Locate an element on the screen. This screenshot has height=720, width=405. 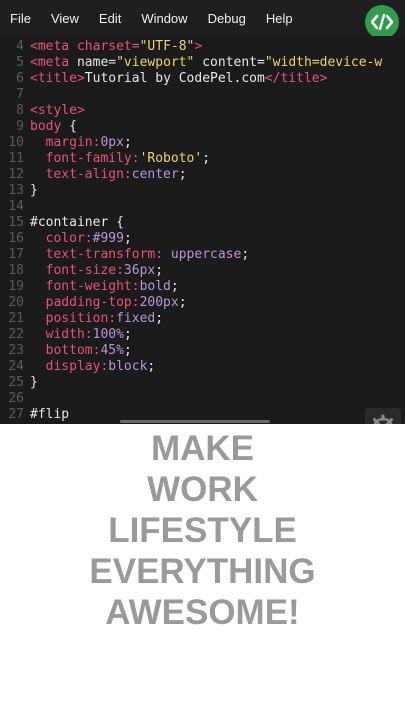
code-text: color:#999; is located at coordinates (81, 238).